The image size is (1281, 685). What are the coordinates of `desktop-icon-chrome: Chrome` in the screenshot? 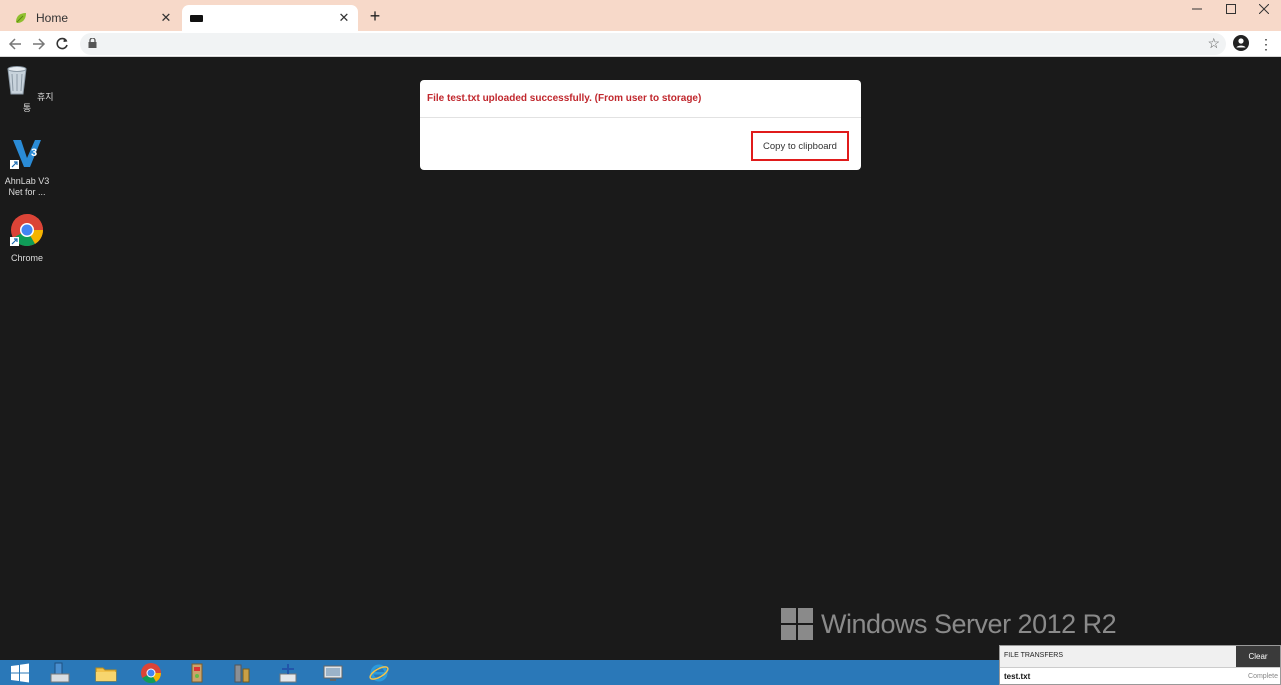 It's located at (27, 238).